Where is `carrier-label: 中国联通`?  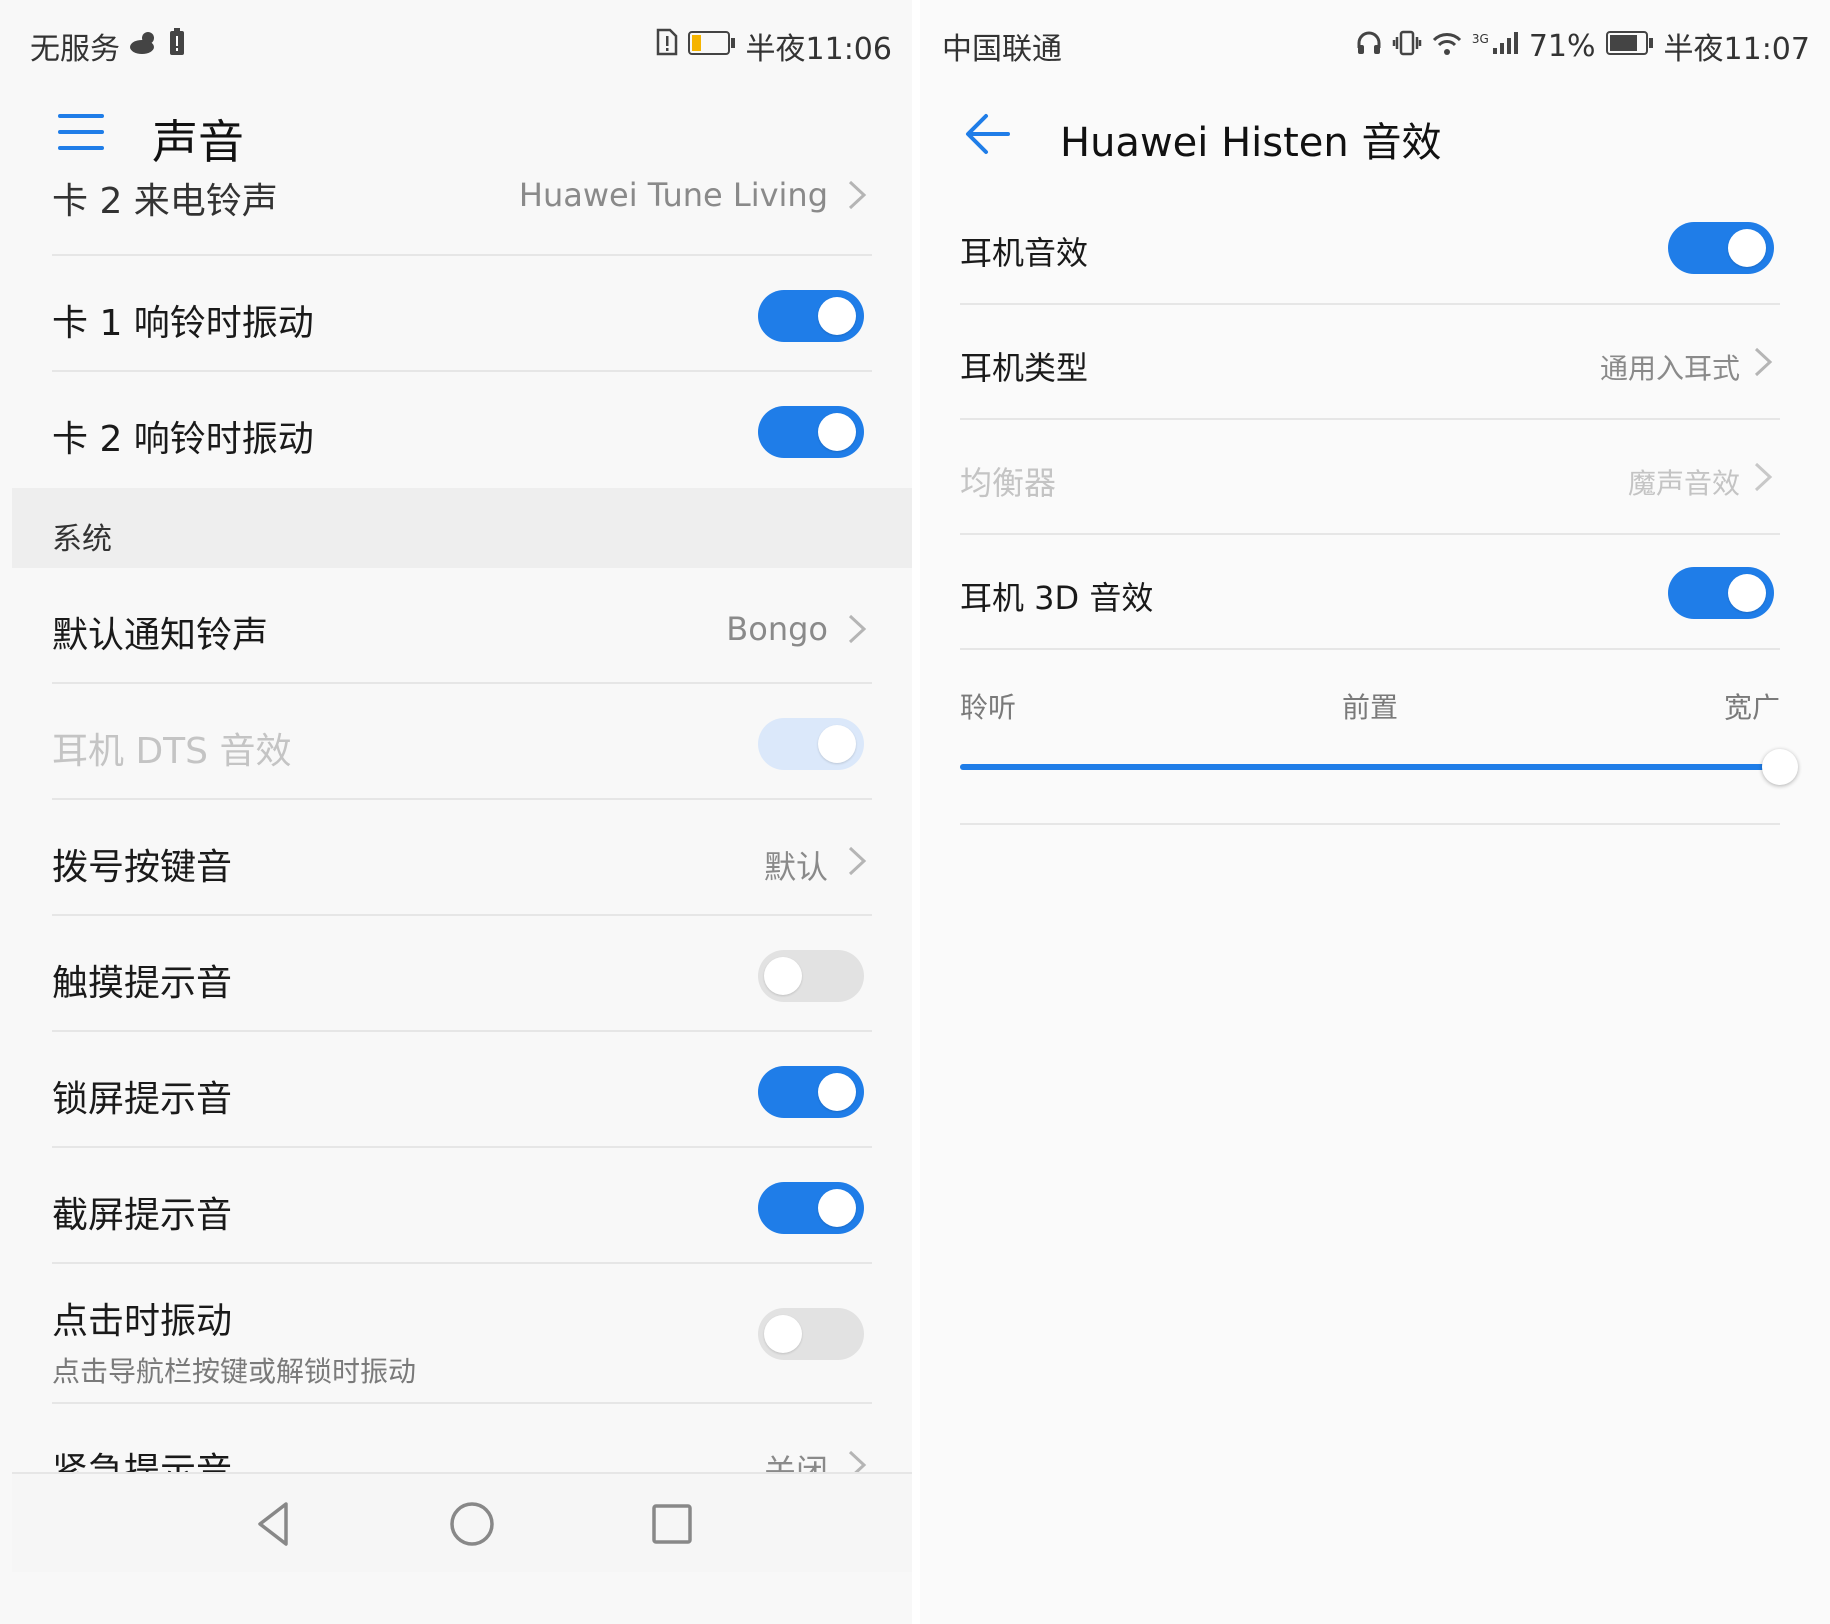
carrier-label: 中国联通 is located at coordinates (1002, 49).